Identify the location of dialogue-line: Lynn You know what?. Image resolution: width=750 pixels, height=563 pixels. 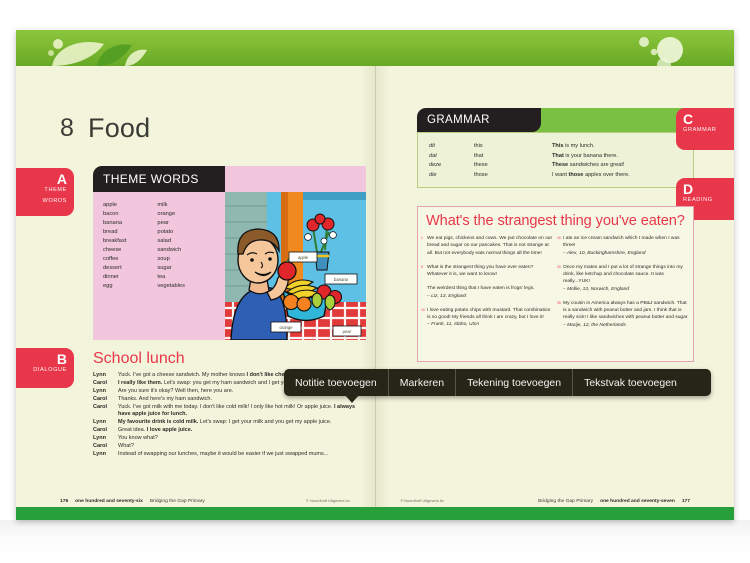
(227, 438).